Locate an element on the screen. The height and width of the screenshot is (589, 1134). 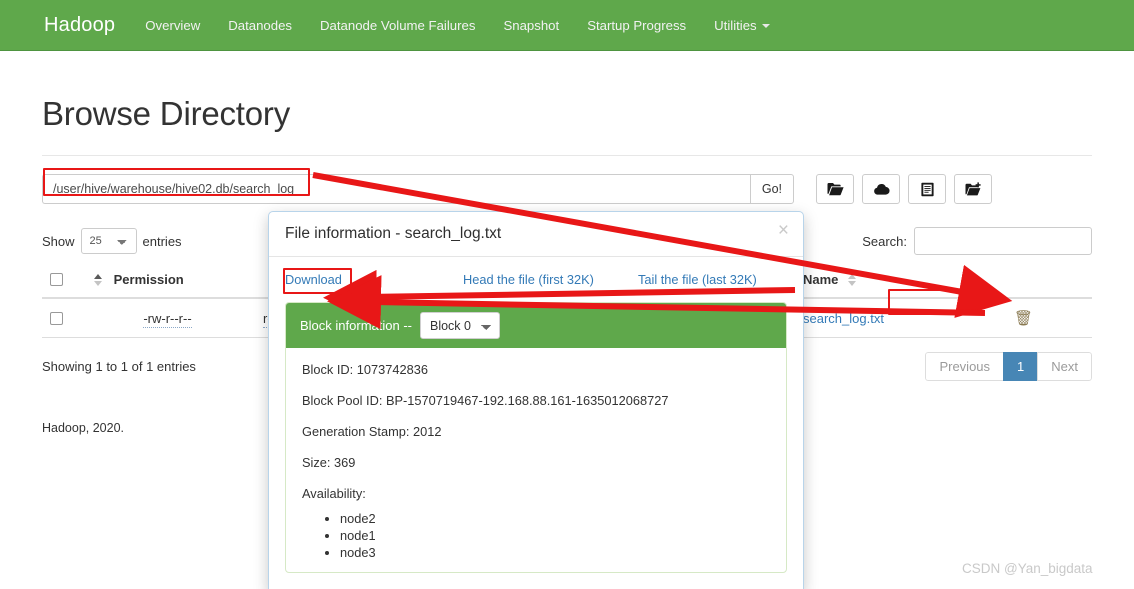
block-id-row: Block ID: 1073742836 is located at coordinates (536, 369).